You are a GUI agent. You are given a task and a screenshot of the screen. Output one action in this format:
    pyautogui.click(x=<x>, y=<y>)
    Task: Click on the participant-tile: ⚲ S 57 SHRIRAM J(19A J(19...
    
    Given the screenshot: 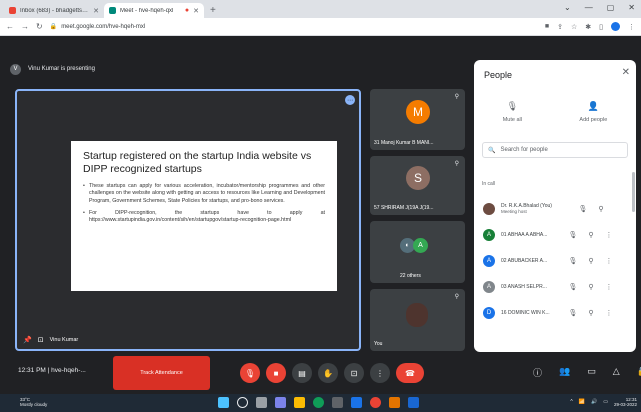 What is the action you would take?
    pyautogui.click(x=417, y=185)
    